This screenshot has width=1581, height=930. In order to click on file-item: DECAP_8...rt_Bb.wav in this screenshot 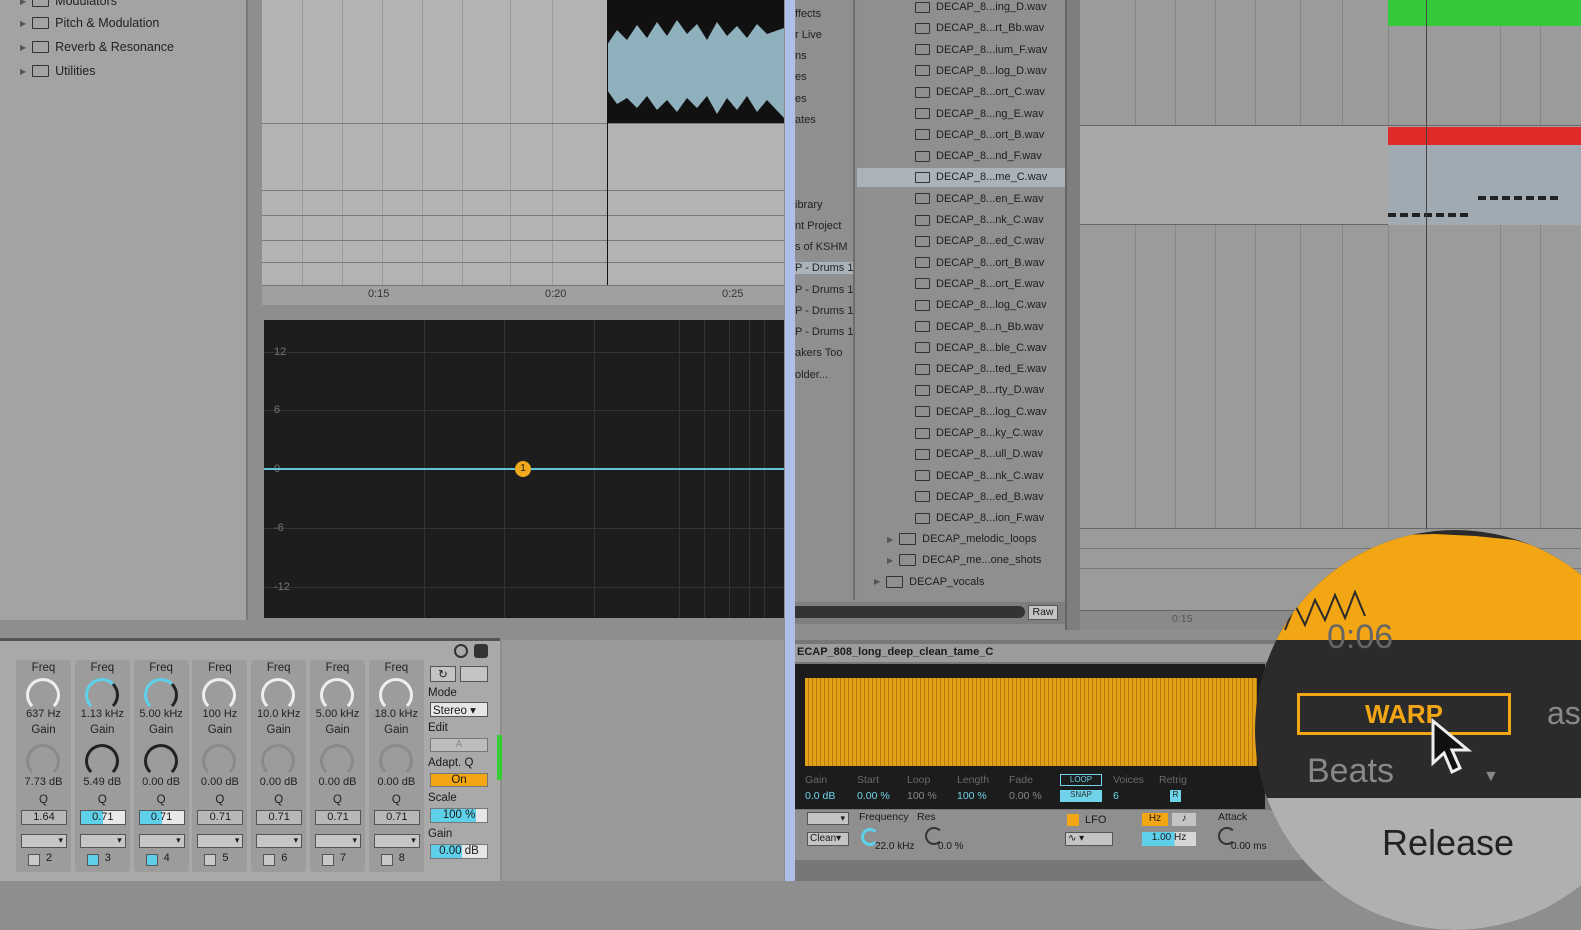, I will do `click(979, 28)`.